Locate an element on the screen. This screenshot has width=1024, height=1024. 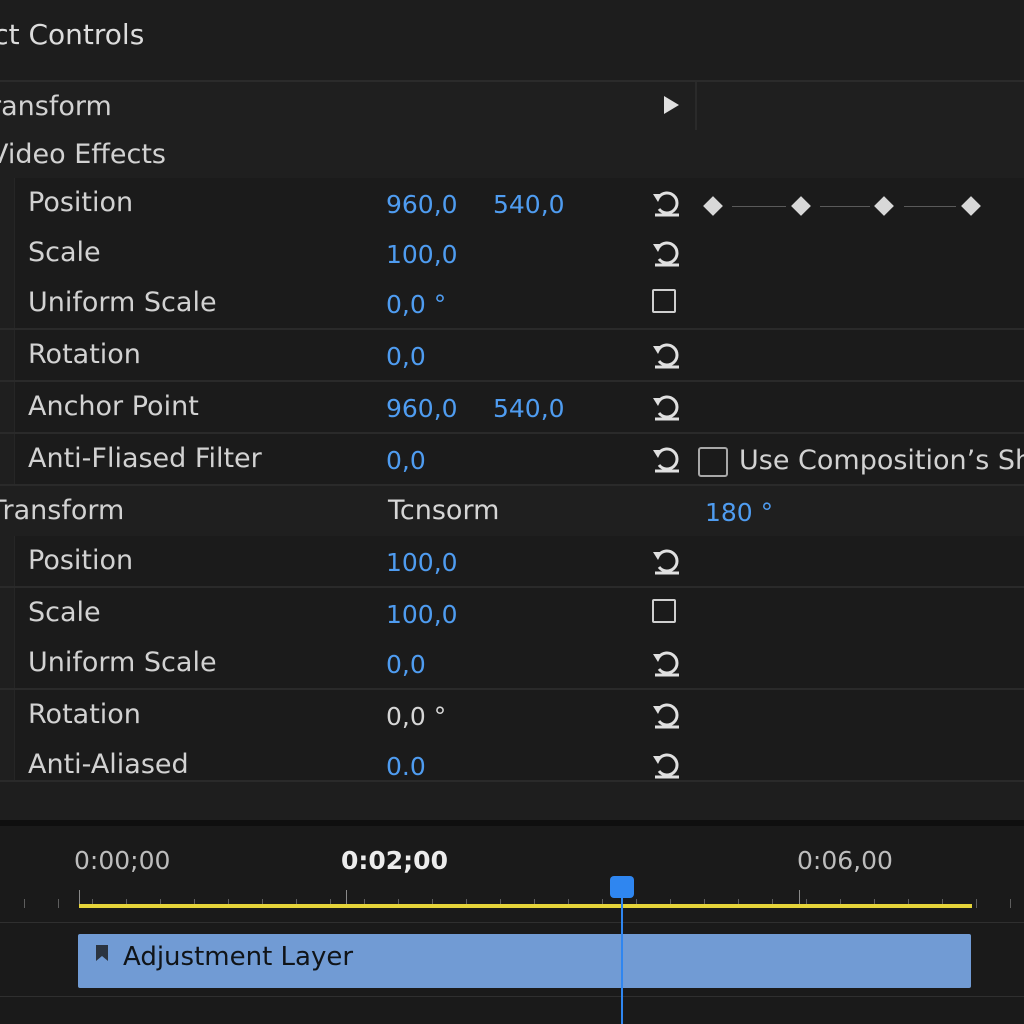
use-composition-shutter-label: Use Composition’s Shut is located at coordinates (881, 460).